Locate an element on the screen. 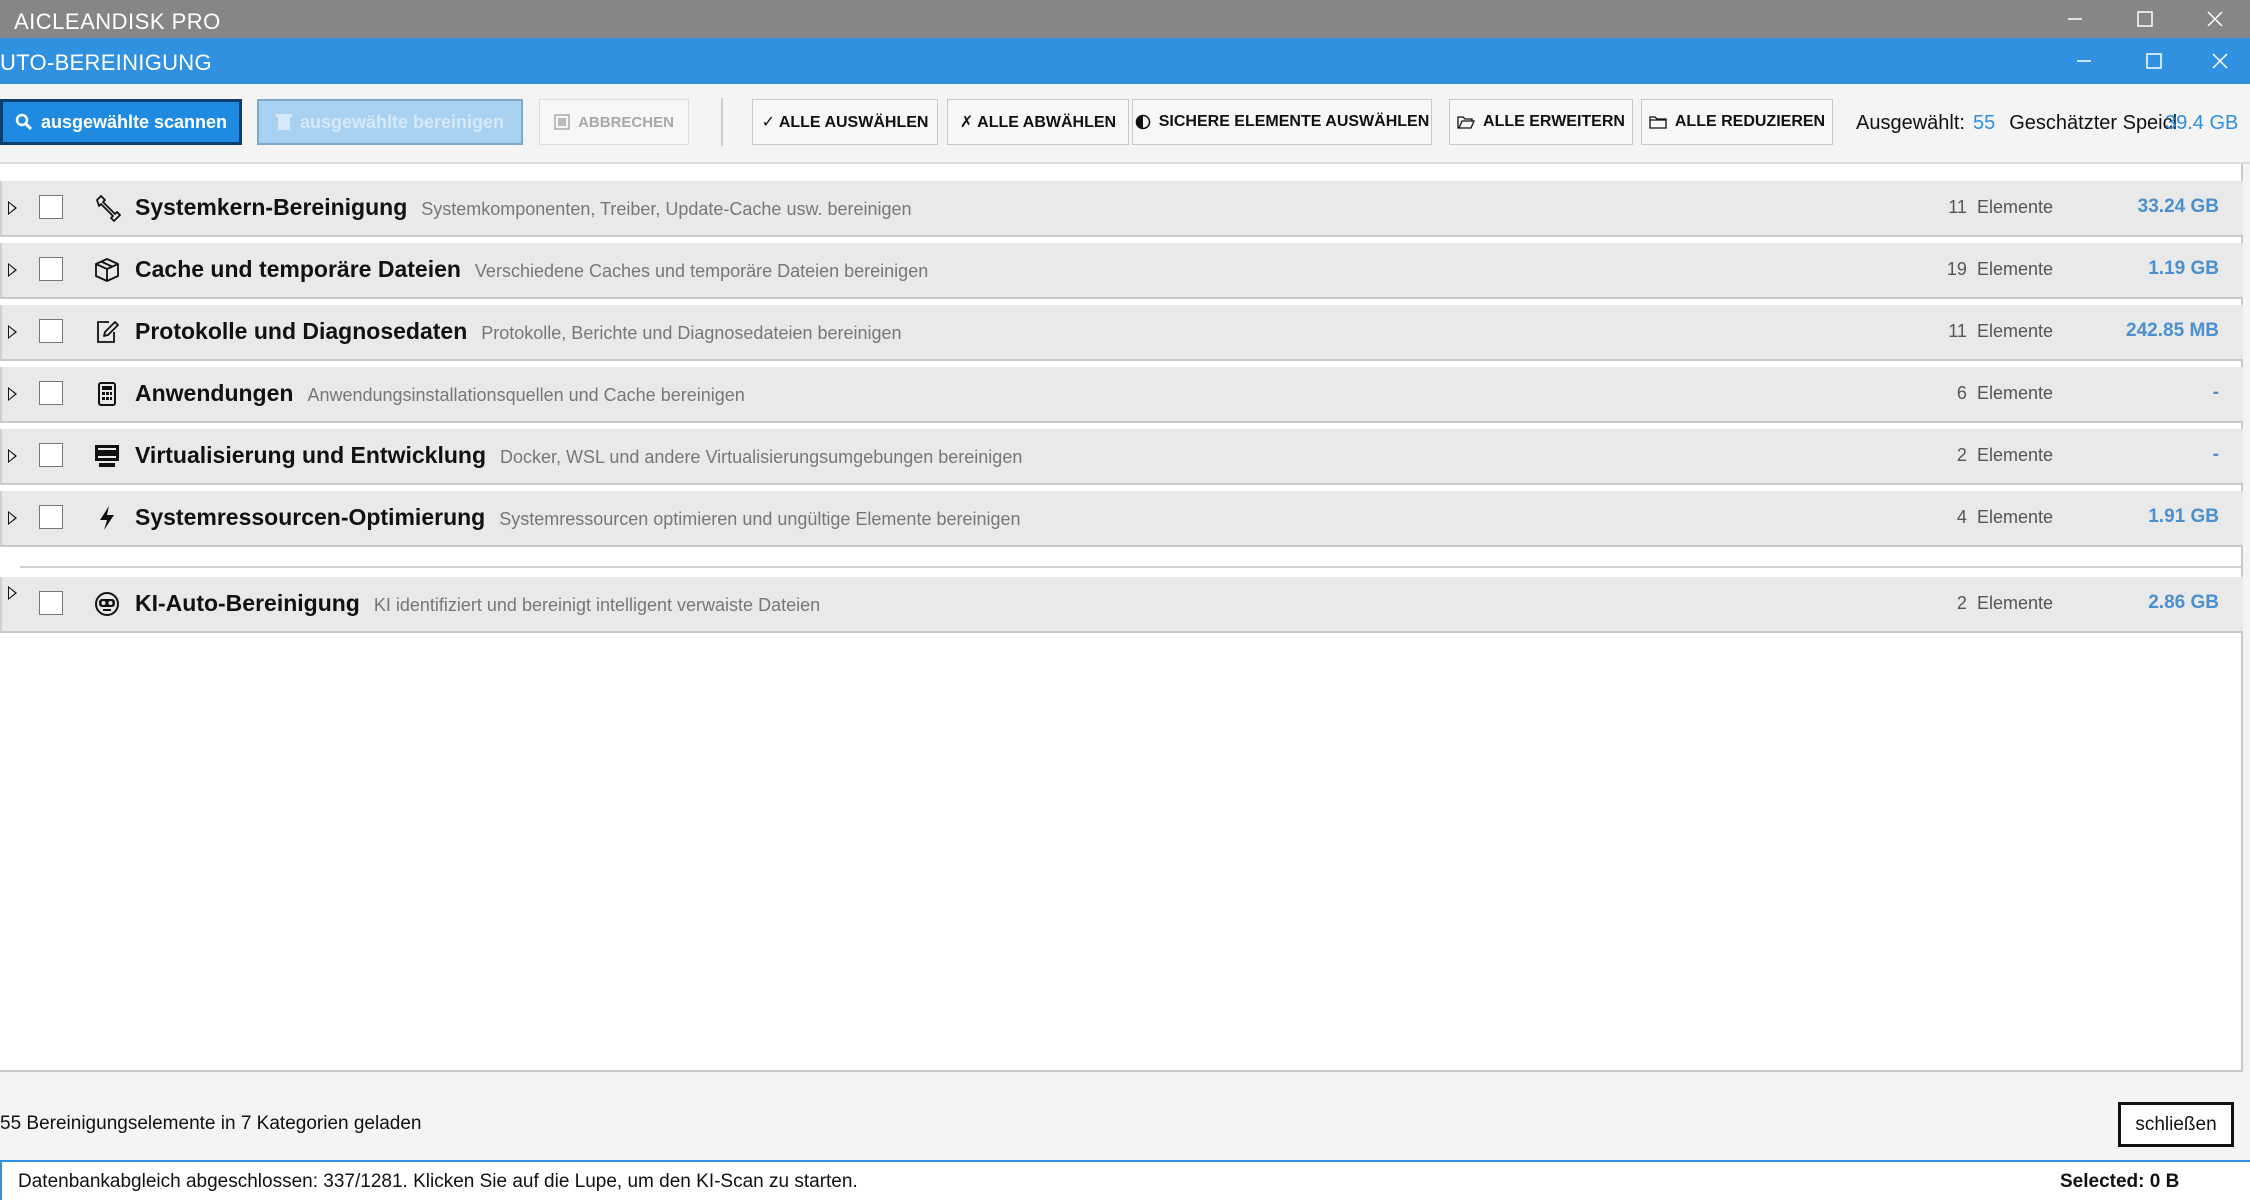  category-count: 4 Elemente is located at coordinates (2004, 517).